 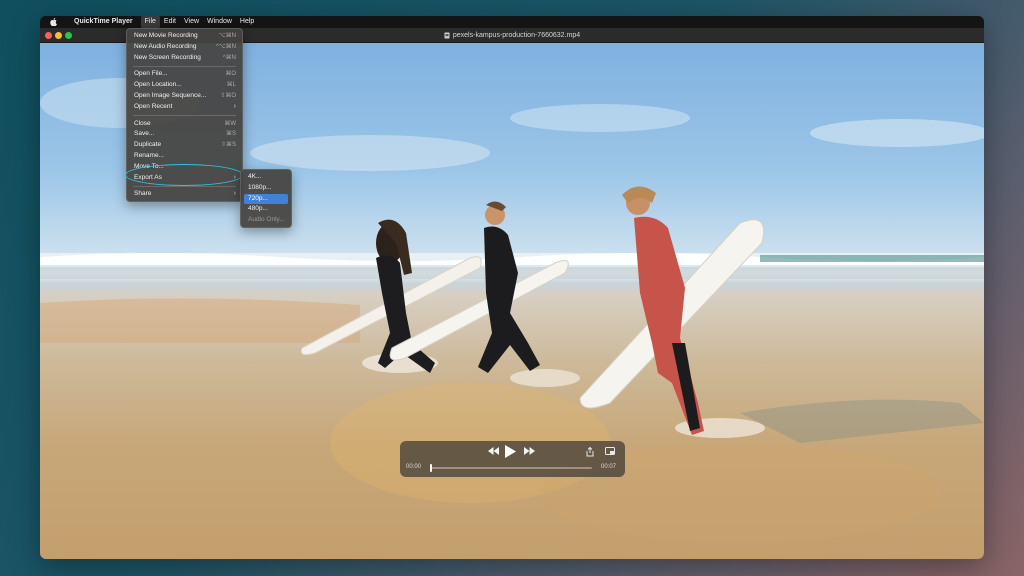 I want to click on picture-in-picture-icon, so click(x=611, y=452).